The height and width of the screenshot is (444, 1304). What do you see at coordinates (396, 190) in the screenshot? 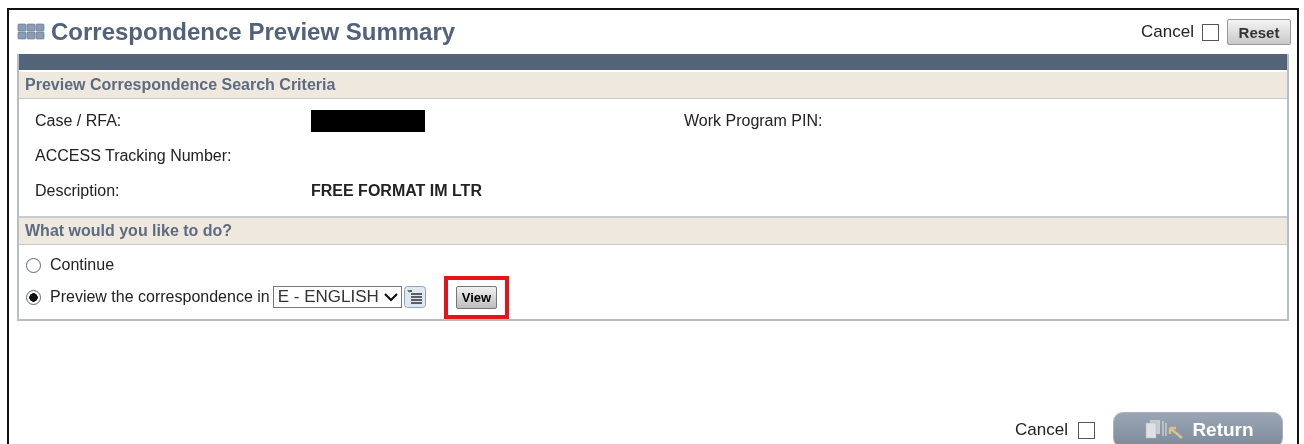
I see `field-value: FREE FORMAT IM LTR` at bounding box center [396, 190].